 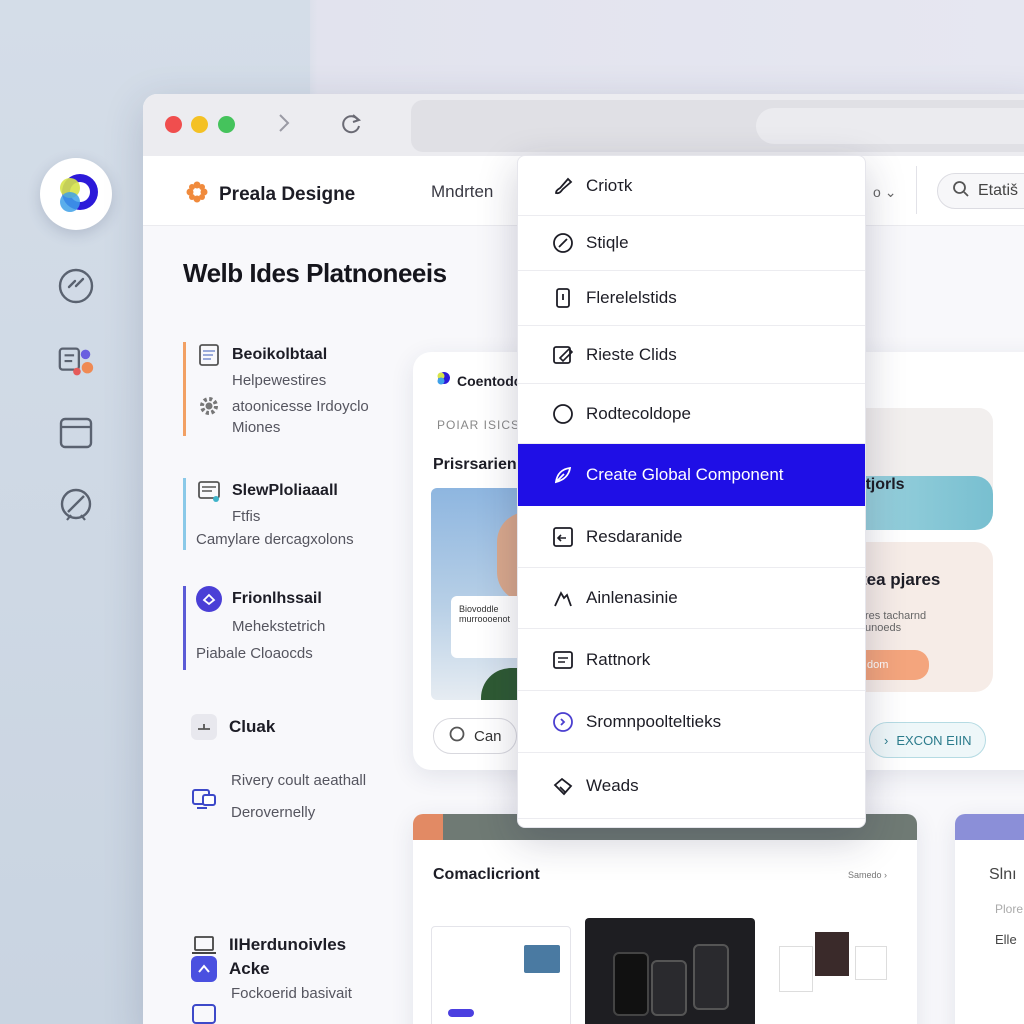 I want to click on dropdown-item-7: Ainlenasinie, so click(x=691, y=598).